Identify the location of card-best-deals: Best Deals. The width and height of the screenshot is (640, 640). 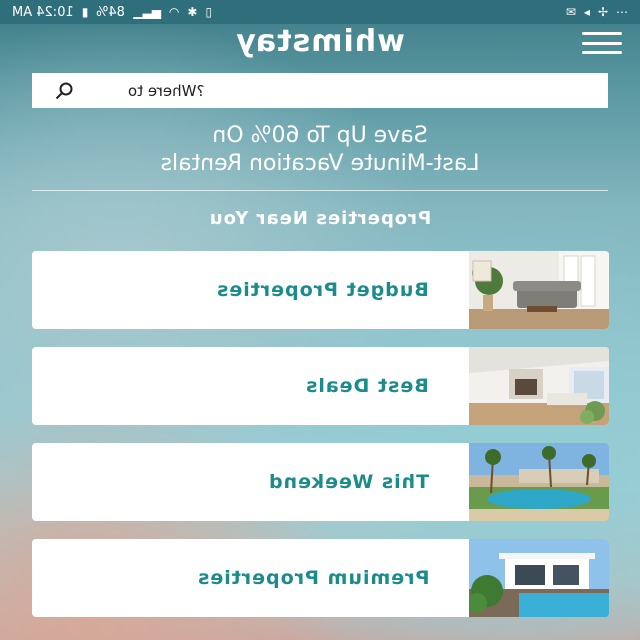
(320, 386).